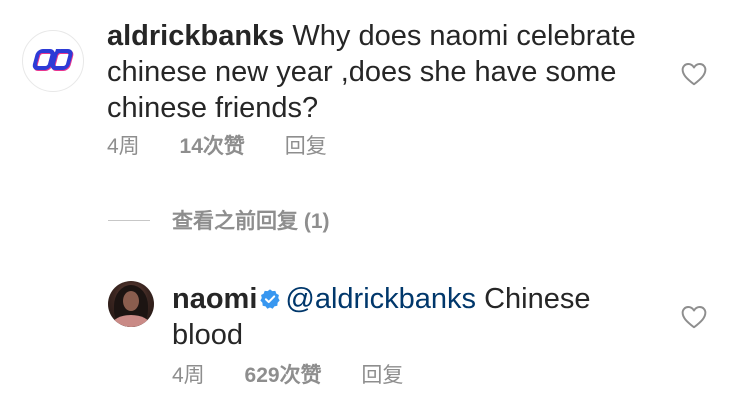 This screenshot has width=750, height=412. Describe the element at coordinates (283, 376) in the screenshot. I see `reply-likes: 629次赞` at that location.